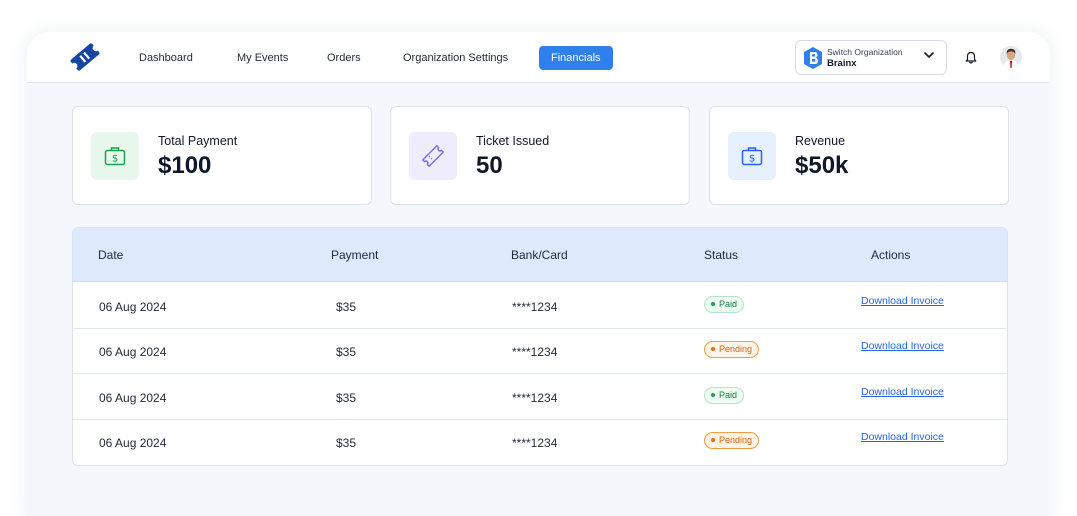  Describe the element at coordinates (85, 57) in the screenshot. I see `ticket-logo-icon` at that location.